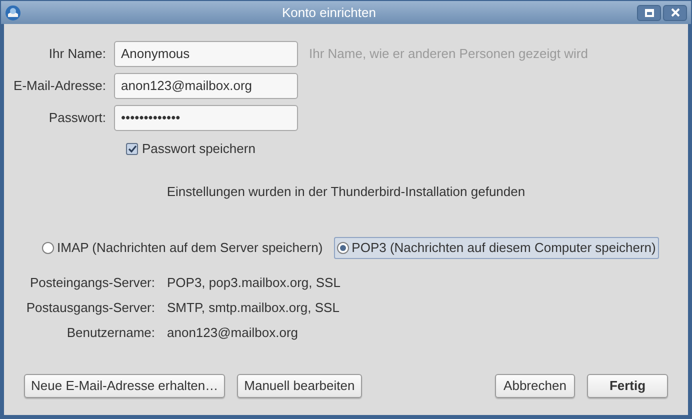 This screenshot has width=692, height=419. I want to click on dialog-button: Manuell bearbeiten, so click(299, 386).